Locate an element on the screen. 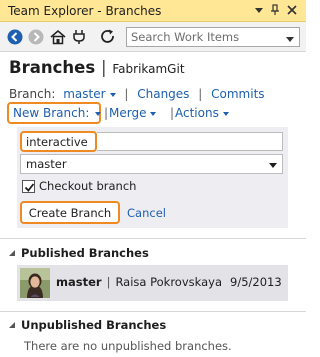 This screenshot has height=357, width=320. checkout-label: Checkout branch is located at coordinates (88, 186).